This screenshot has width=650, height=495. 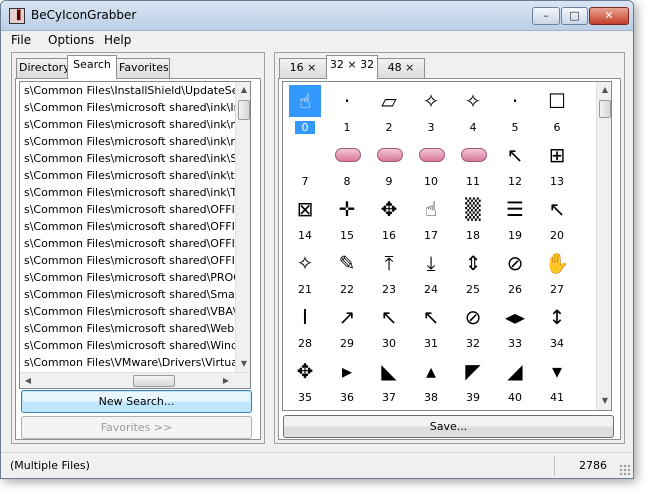 What do you see at coordinates (389, 164) in the screenshot?
I see `icon-cell: 9` at bounding box center [389, 164].